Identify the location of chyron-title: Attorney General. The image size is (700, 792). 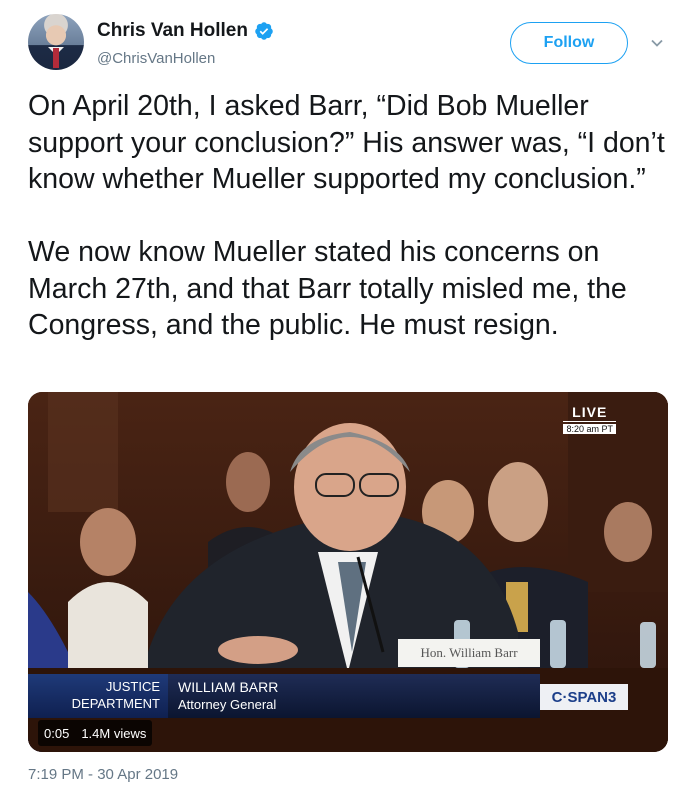
(227, 704).